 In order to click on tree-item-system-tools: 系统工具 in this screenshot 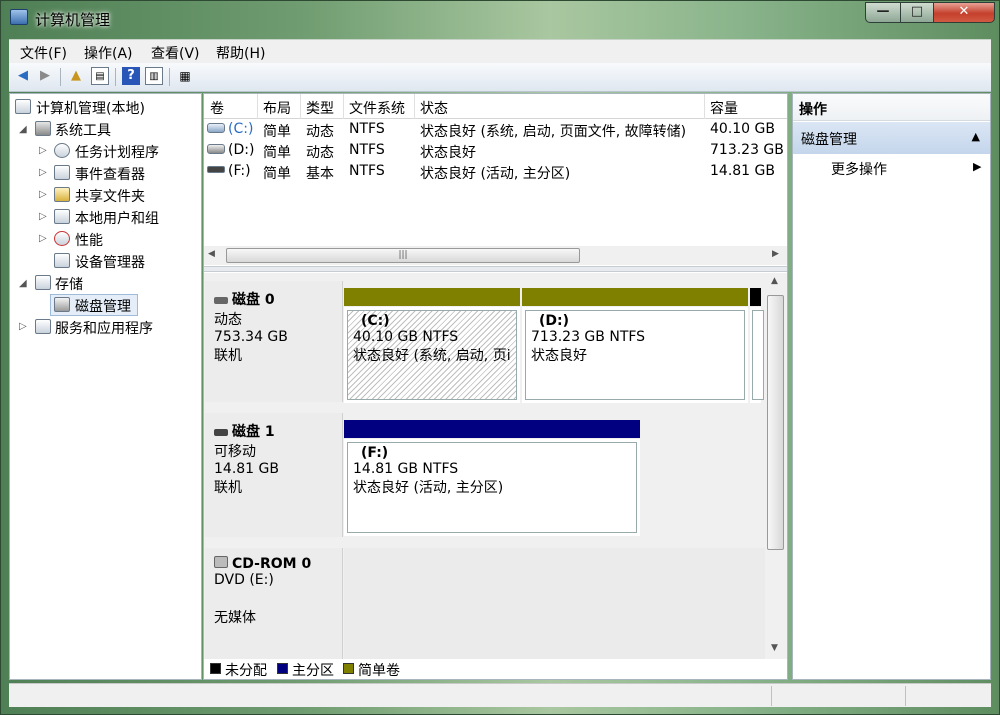, I will do `click(83, 130)`.